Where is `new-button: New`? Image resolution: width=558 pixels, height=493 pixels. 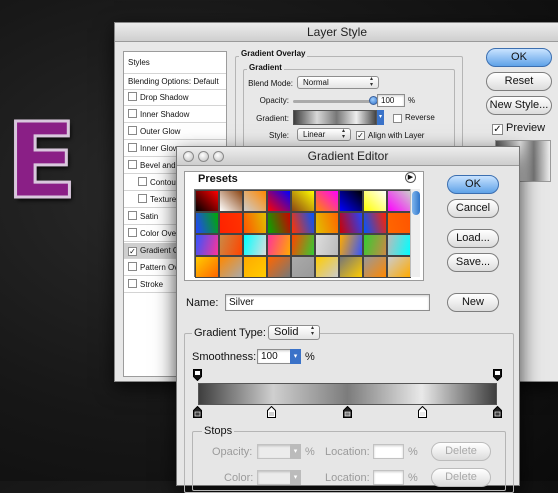 new-button: New is located at coordinates (473, 302).